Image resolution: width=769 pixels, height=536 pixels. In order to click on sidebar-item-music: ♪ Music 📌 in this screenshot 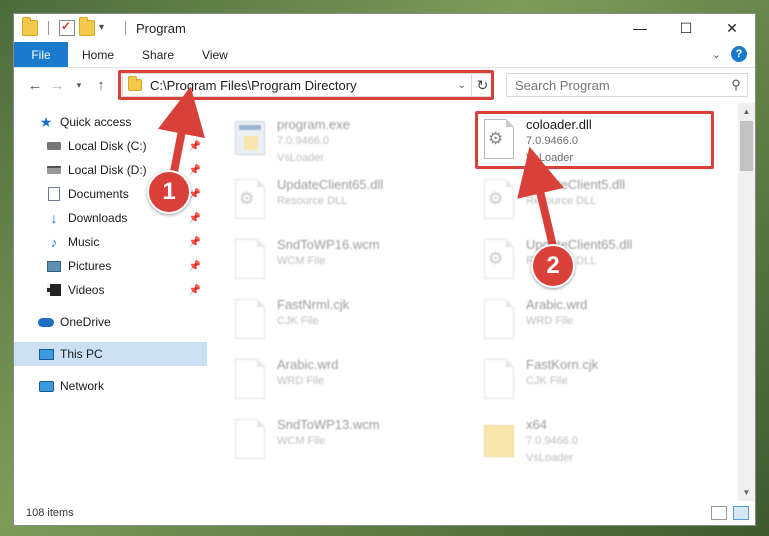, I will do `click(110, 242)`.